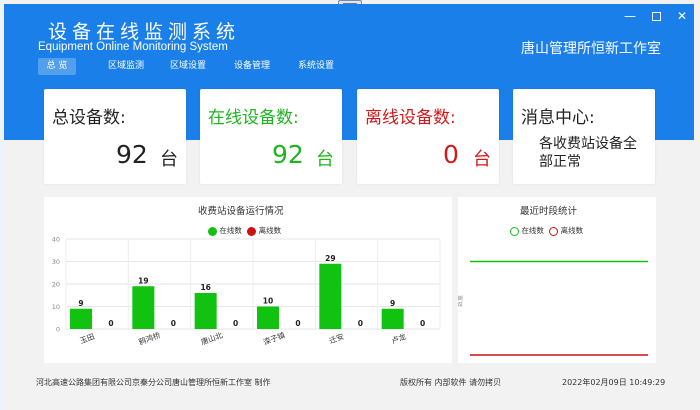  I want to click on app-title: 设备在线监测系统, so click(144, 32).